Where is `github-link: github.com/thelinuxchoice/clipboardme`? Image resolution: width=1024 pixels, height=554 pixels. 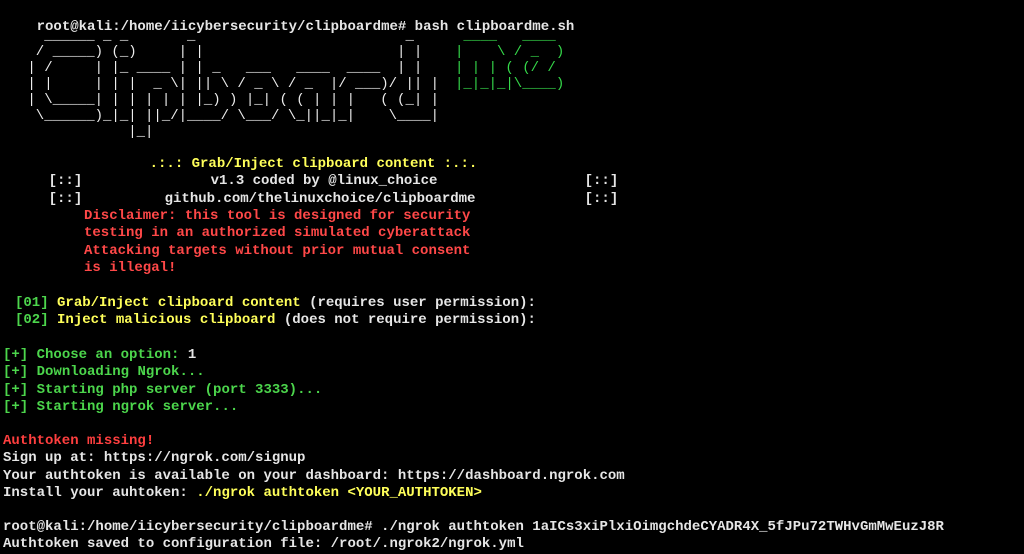 github-link: github.com/thelinuxchoice/clipboardme is located at coordinates (303, 190).